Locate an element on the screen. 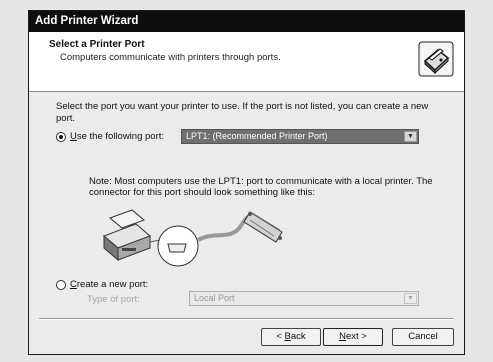  create-new-port-label: Create a new port: is located at coordinates (109, 284).